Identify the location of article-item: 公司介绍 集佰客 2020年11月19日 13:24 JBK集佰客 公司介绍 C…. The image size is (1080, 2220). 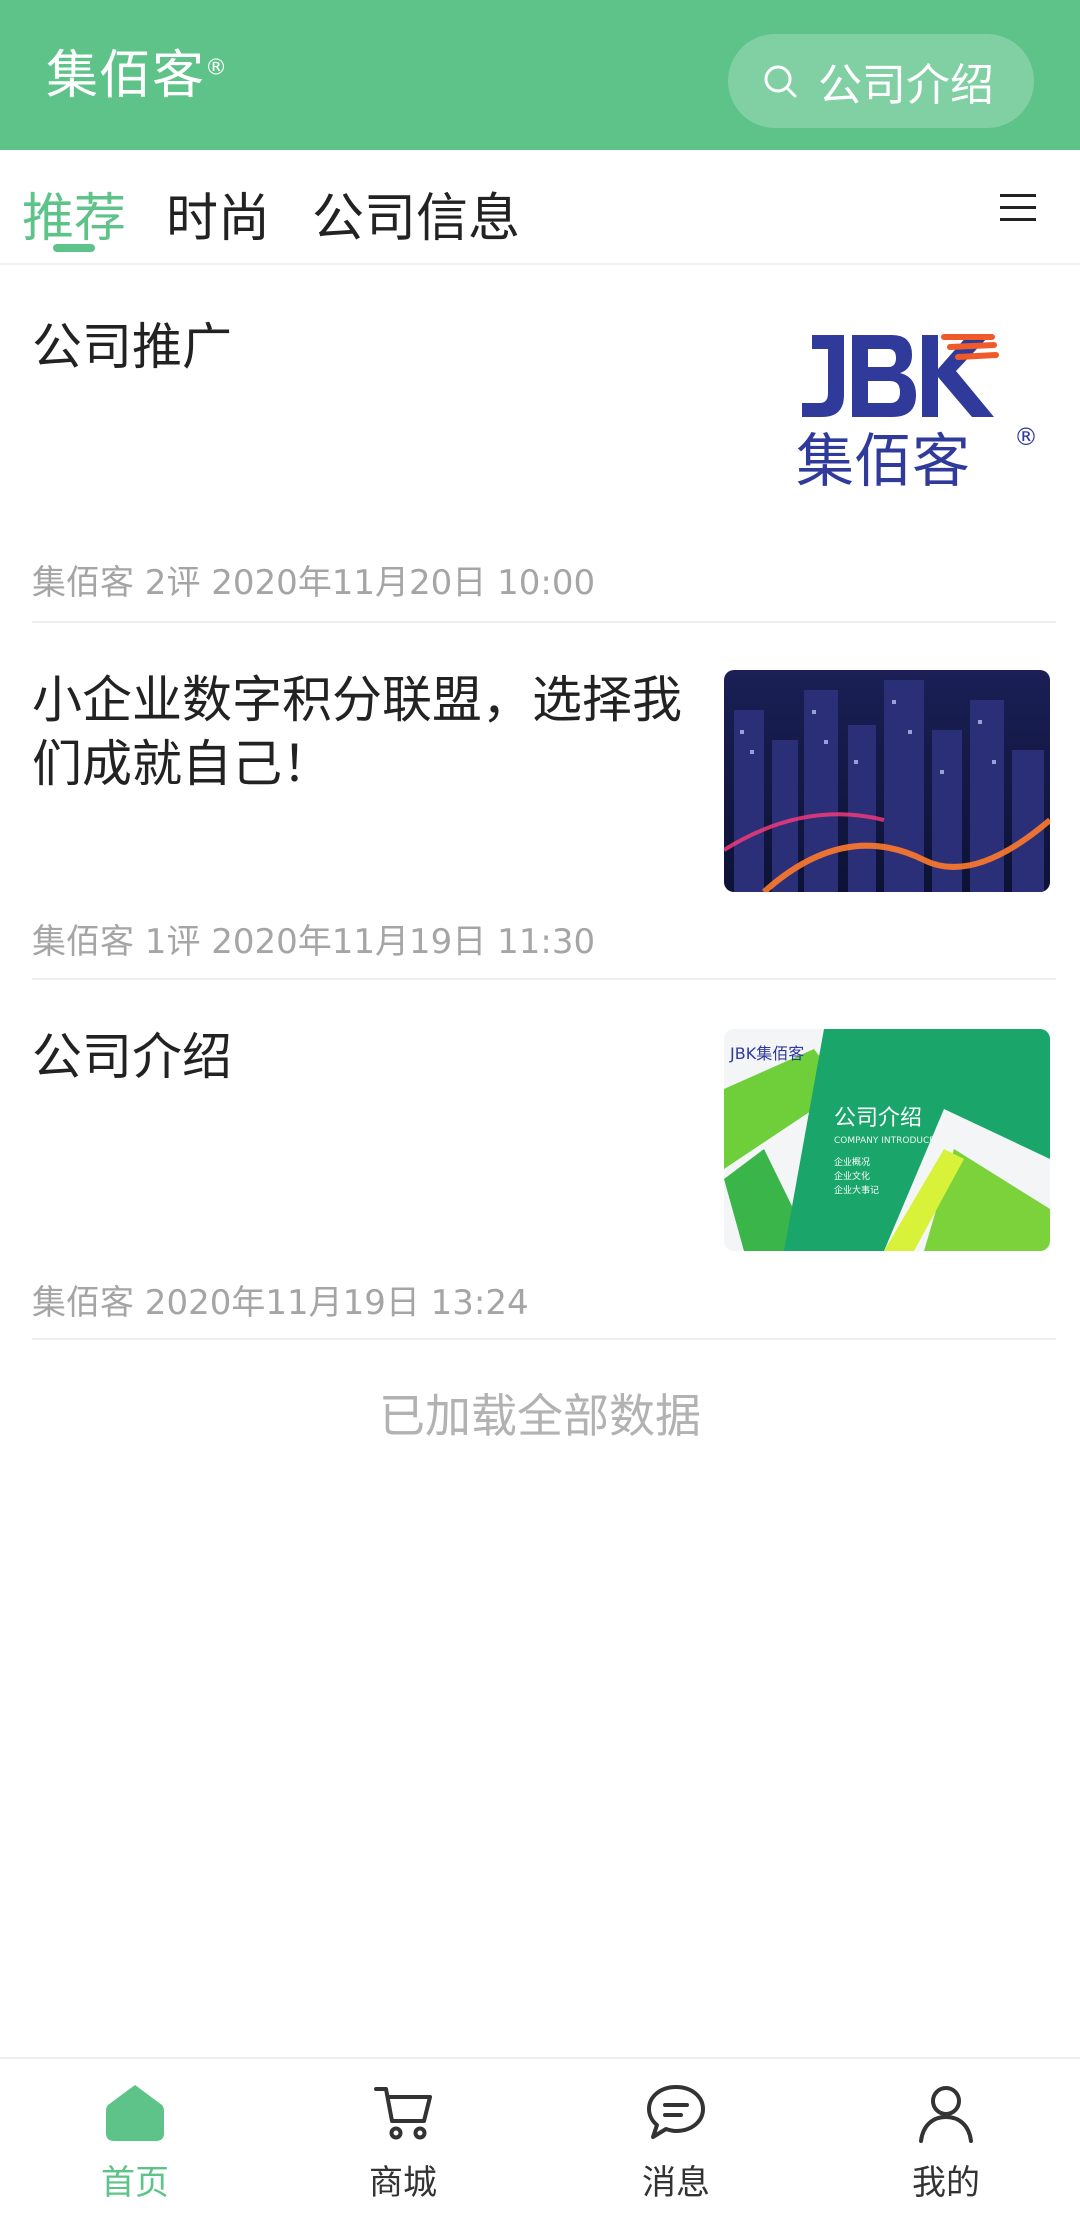
(544, 1182).